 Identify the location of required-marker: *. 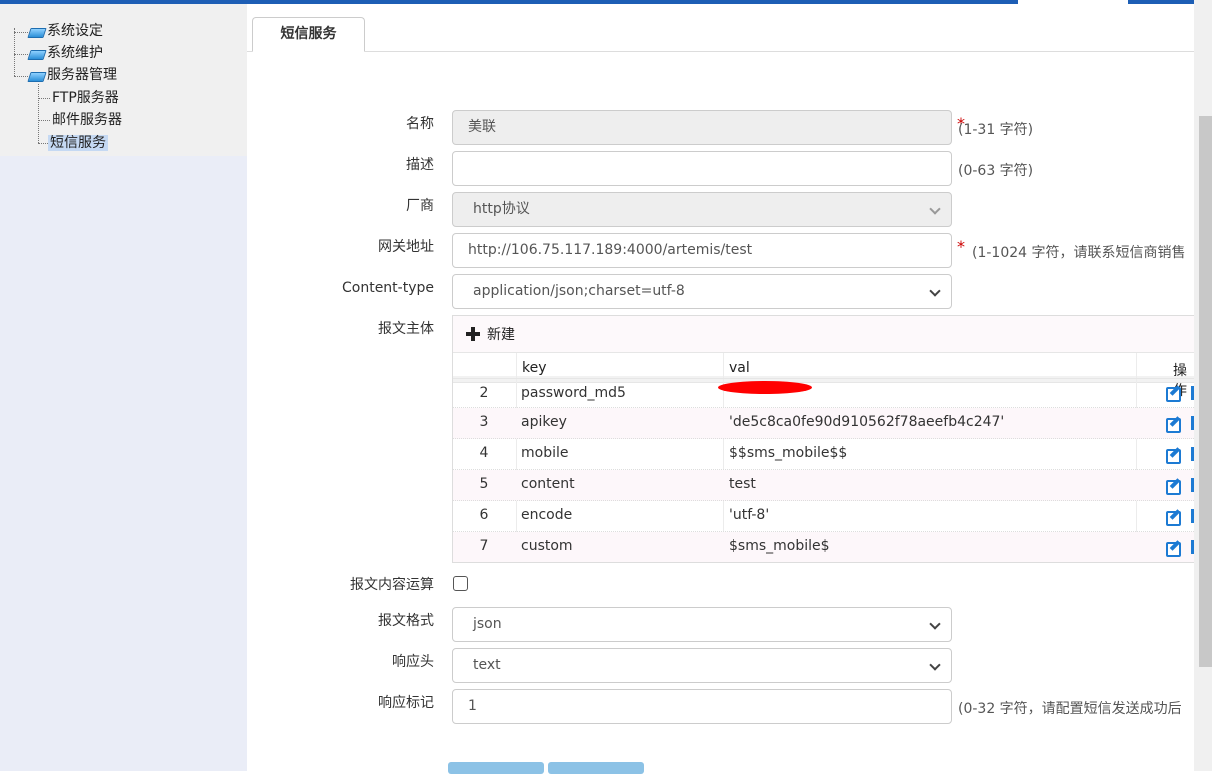
(961, 246).